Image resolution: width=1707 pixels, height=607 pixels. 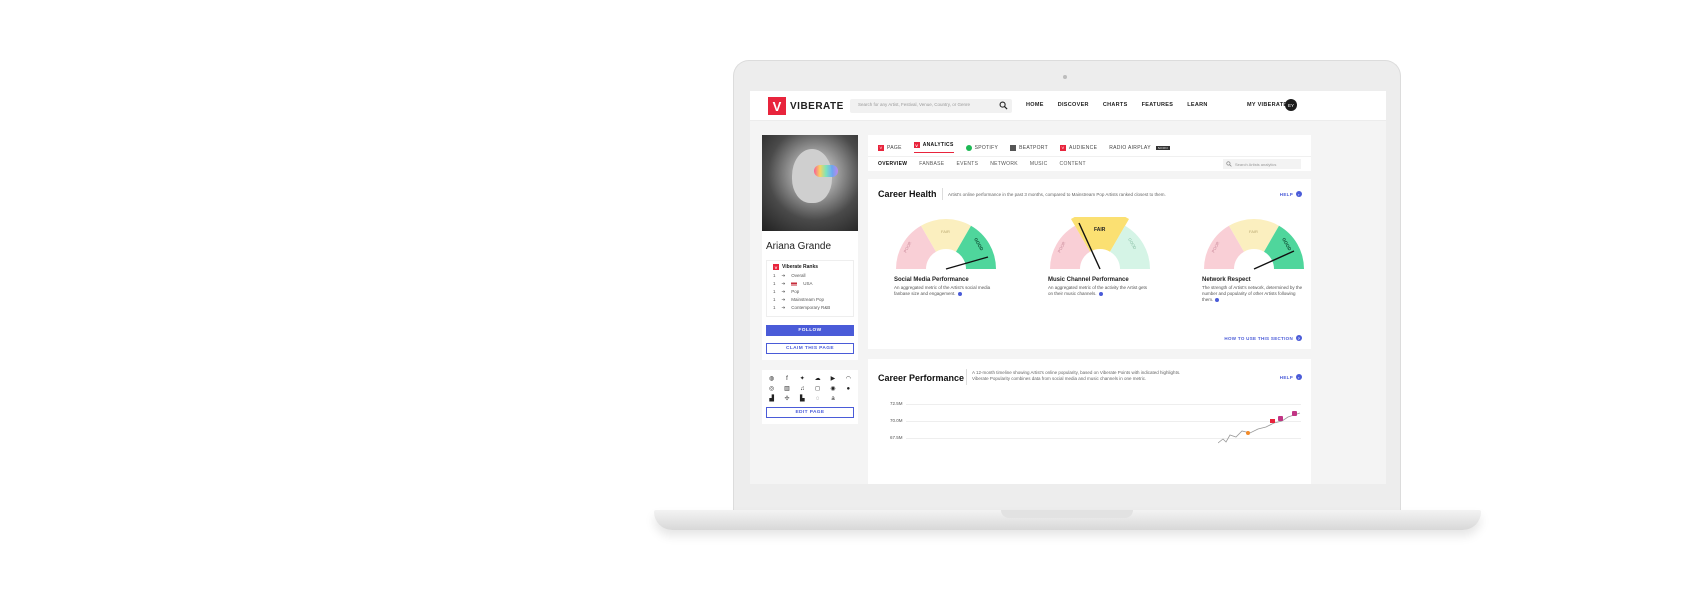 I want to click on tidal-icon: ✢, so click(x=786, y=399).